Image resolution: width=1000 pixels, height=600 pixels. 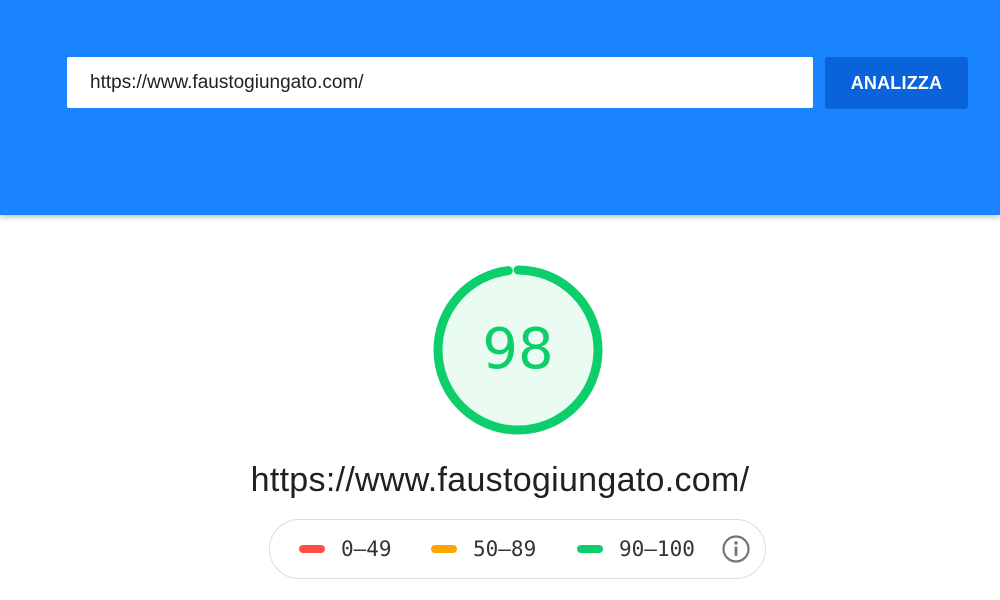 What do you see at coordinates (896, 83) in the screenshot?
I see `analyze-button: ANALIZZA` at bounding box center [896, 83].